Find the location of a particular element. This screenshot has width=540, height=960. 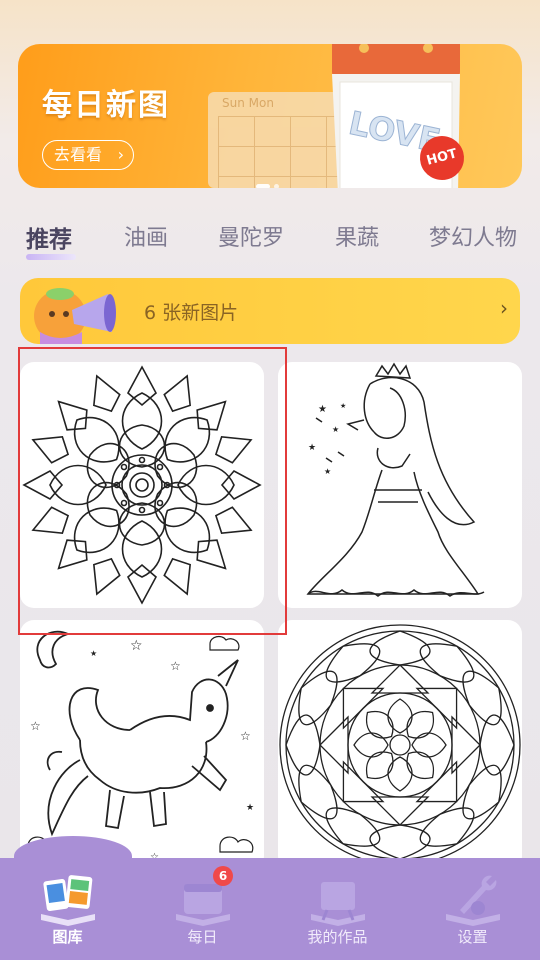

nav-settings-label: 设置 is located at coordinates (472, 937).